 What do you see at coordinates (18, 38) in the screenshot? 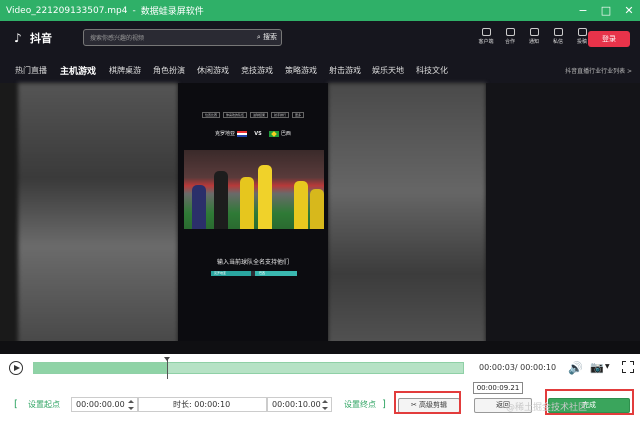
I see `music-note-icon: ♪` at bounding box center [18, 38].